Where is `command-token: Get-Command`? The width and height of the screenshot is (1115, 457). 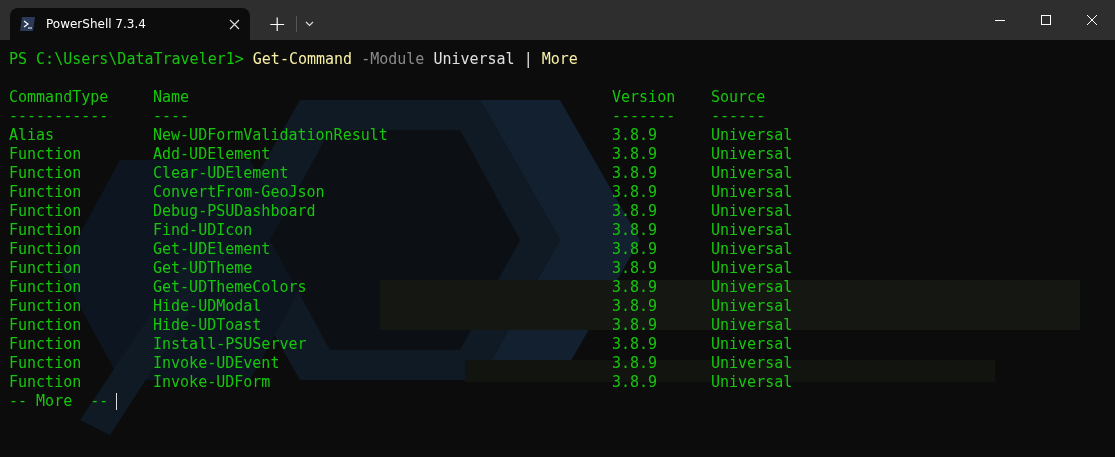 command-token: Get-Command is located at coordinates (302, 59).